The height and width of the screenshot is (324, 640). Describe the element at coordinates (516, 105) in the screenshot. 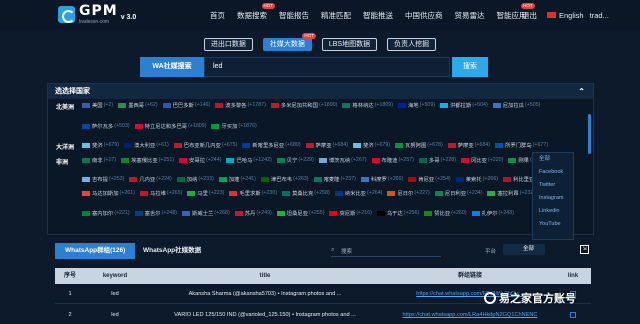

I see `country-option: 尼加拉瓜 (+505)` at that location.